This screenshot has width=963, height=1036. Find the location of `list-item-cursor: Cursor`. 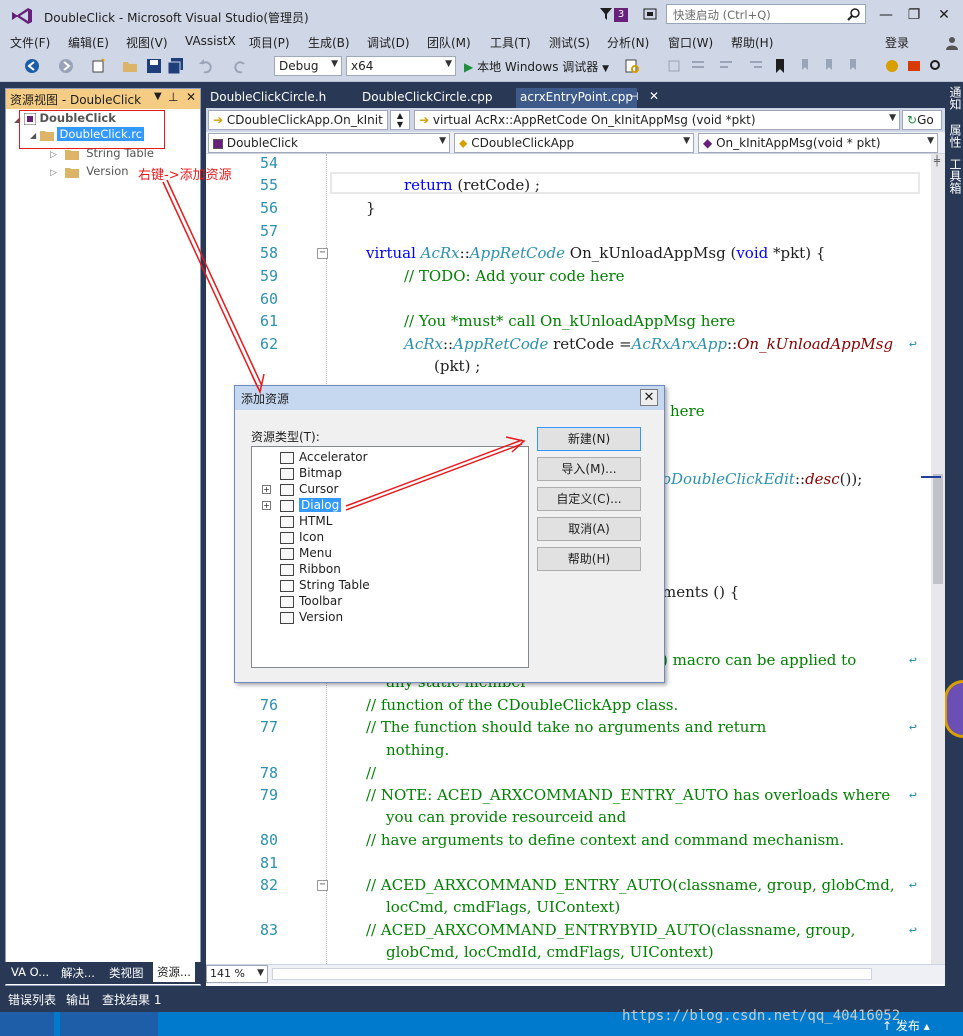

list-item-cursor: Cursor is located at coordinates (309, 489).